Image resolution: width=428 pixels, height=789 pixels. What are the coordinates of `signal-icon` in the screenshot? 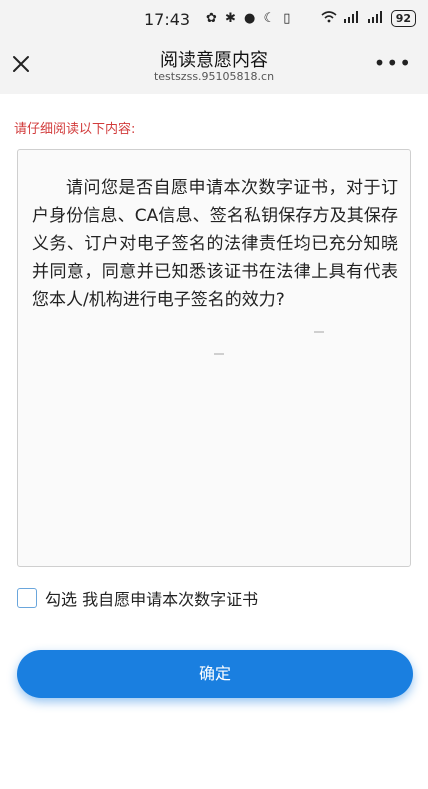 It's located at (352, 18).